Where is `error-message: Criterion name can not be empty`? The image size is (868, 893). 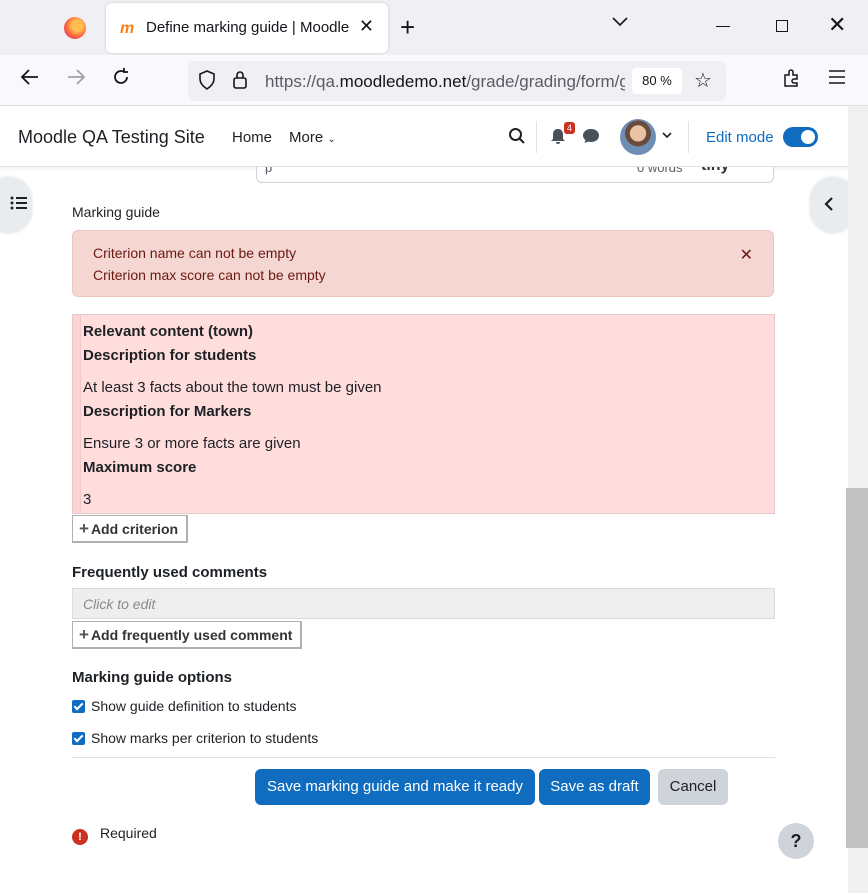
error-message: Criterion name can not be empty is located at coordinates (195, 253).